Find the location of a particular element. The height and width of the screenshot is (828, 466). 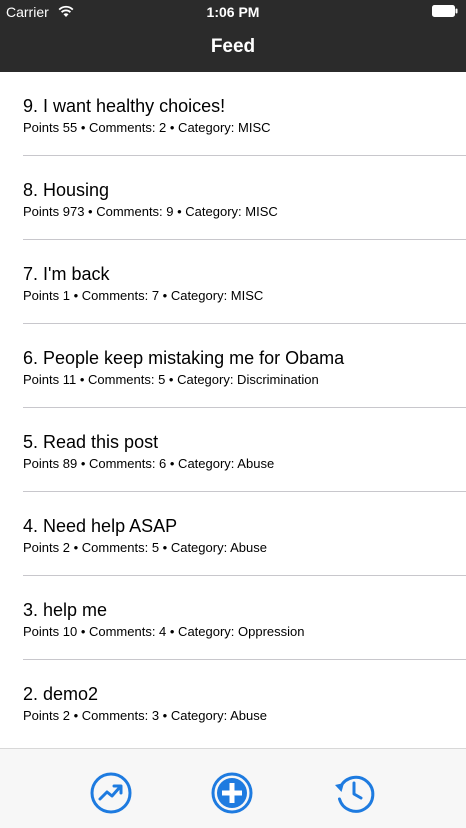

tab-bar is located at coordinates (233, 788).